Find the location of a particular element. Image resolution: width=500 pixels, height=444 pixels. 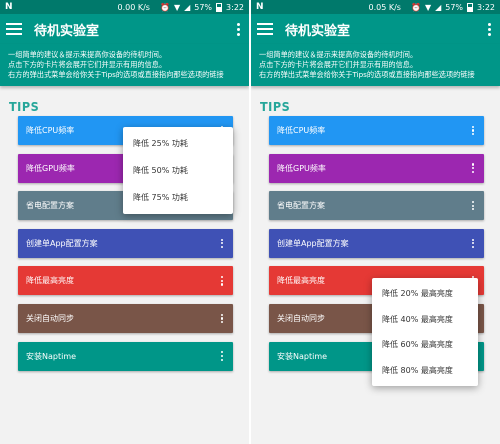

popup-menu-item: 降低 80% 最高亮度 is located at coordinates (425, 371).